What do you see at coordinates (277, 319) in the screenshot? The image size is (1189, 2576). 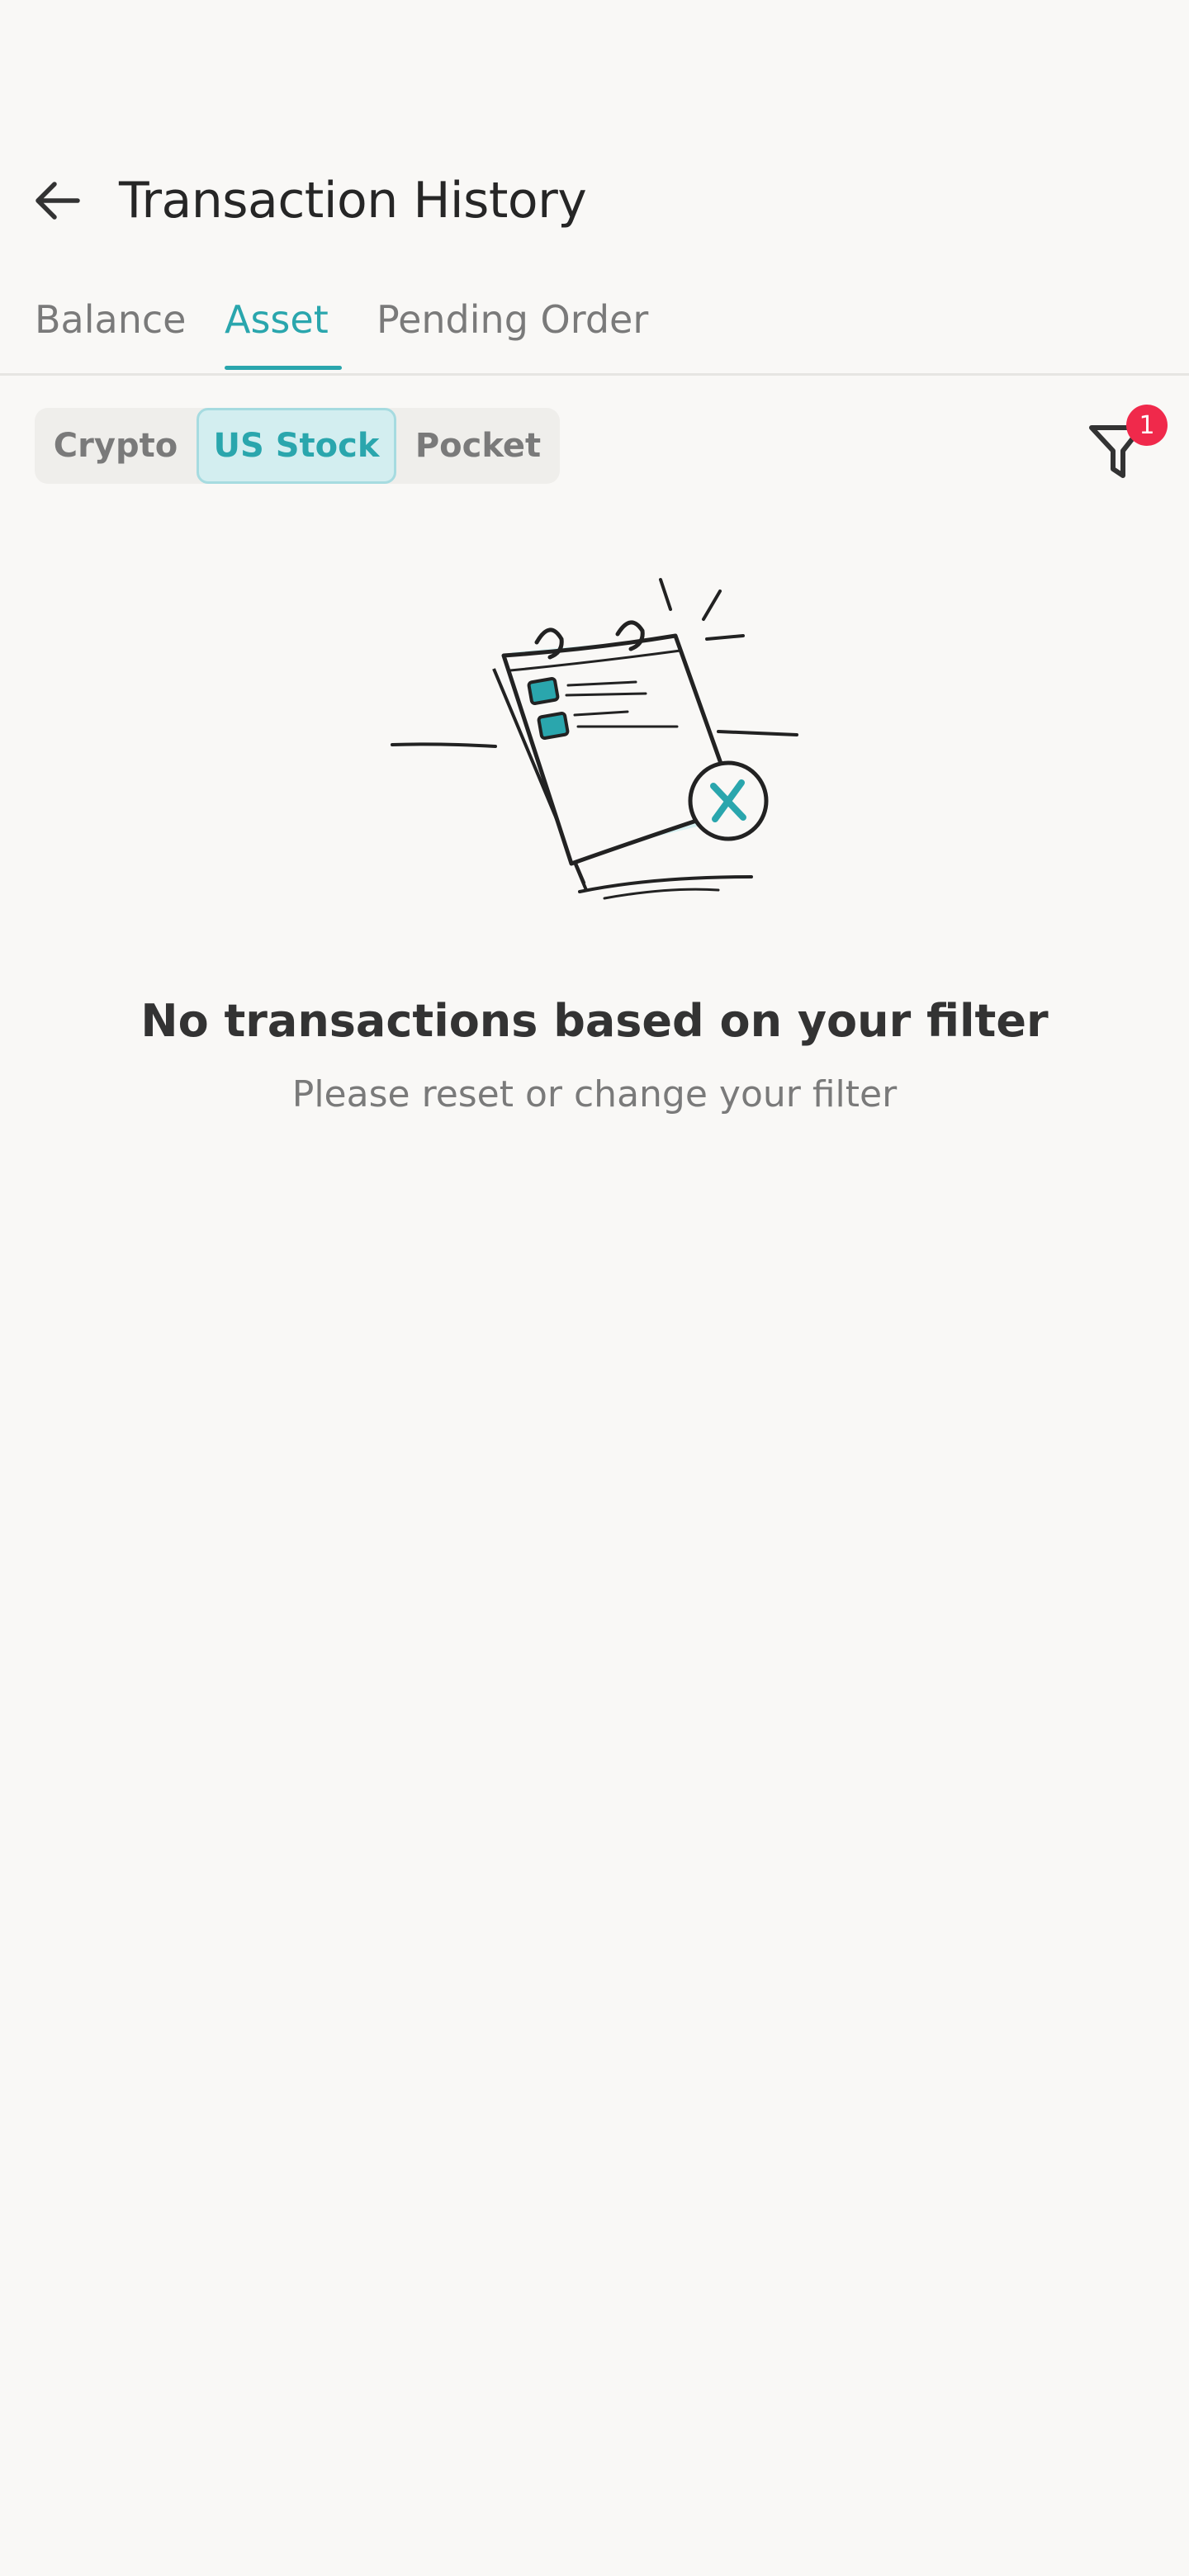 I see `tab-asset: Asset` at bounding box center [277, 319].